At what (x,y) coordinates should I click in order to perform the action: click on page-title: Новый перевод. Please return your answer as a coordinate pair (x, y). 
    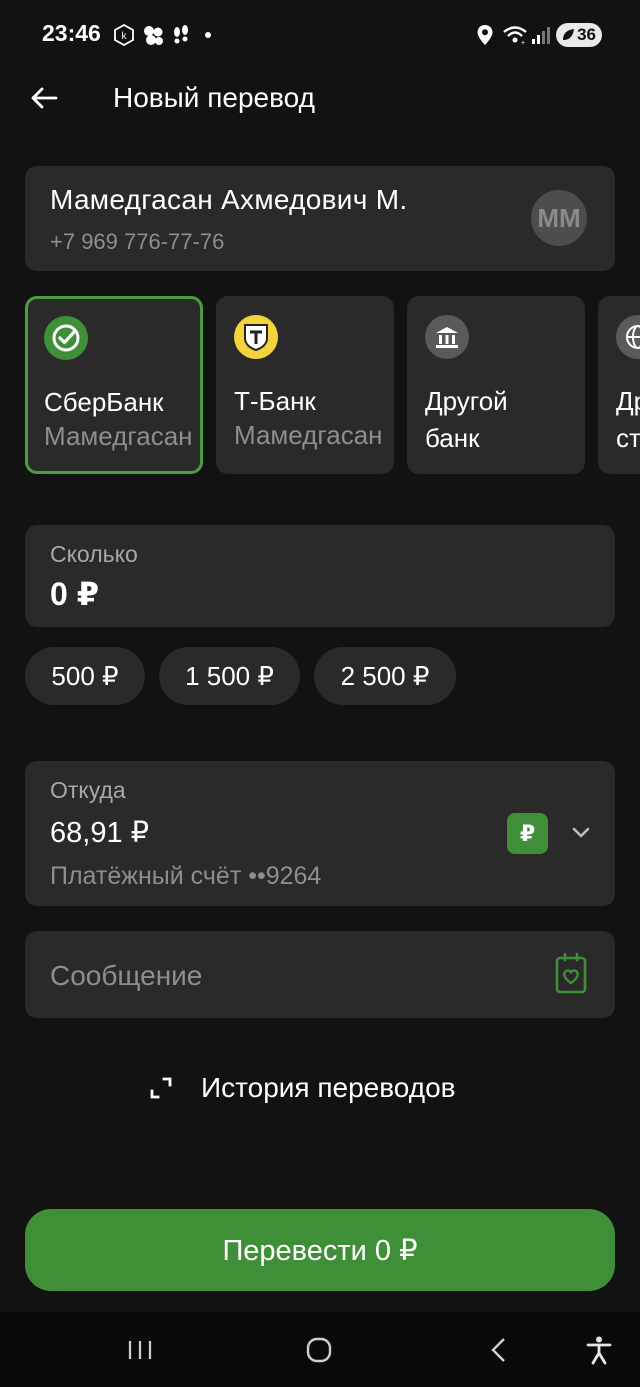
    Looking at the image, I should click on (214, 97).